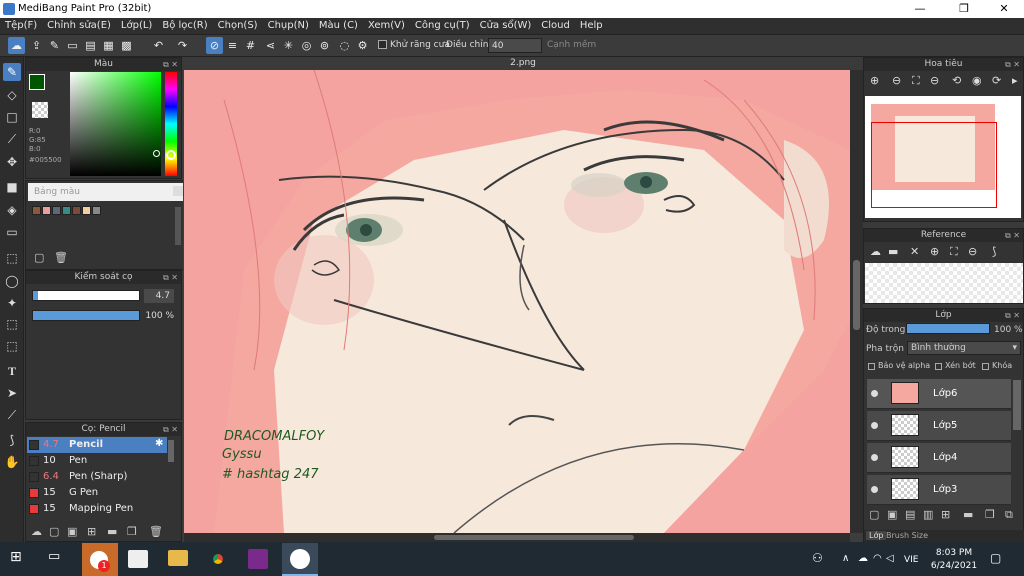  What do you see at coordinates (956, 80) in the screenshot?
I see `rotate-left-icon: ⟲` at bounding box center [956, 80].